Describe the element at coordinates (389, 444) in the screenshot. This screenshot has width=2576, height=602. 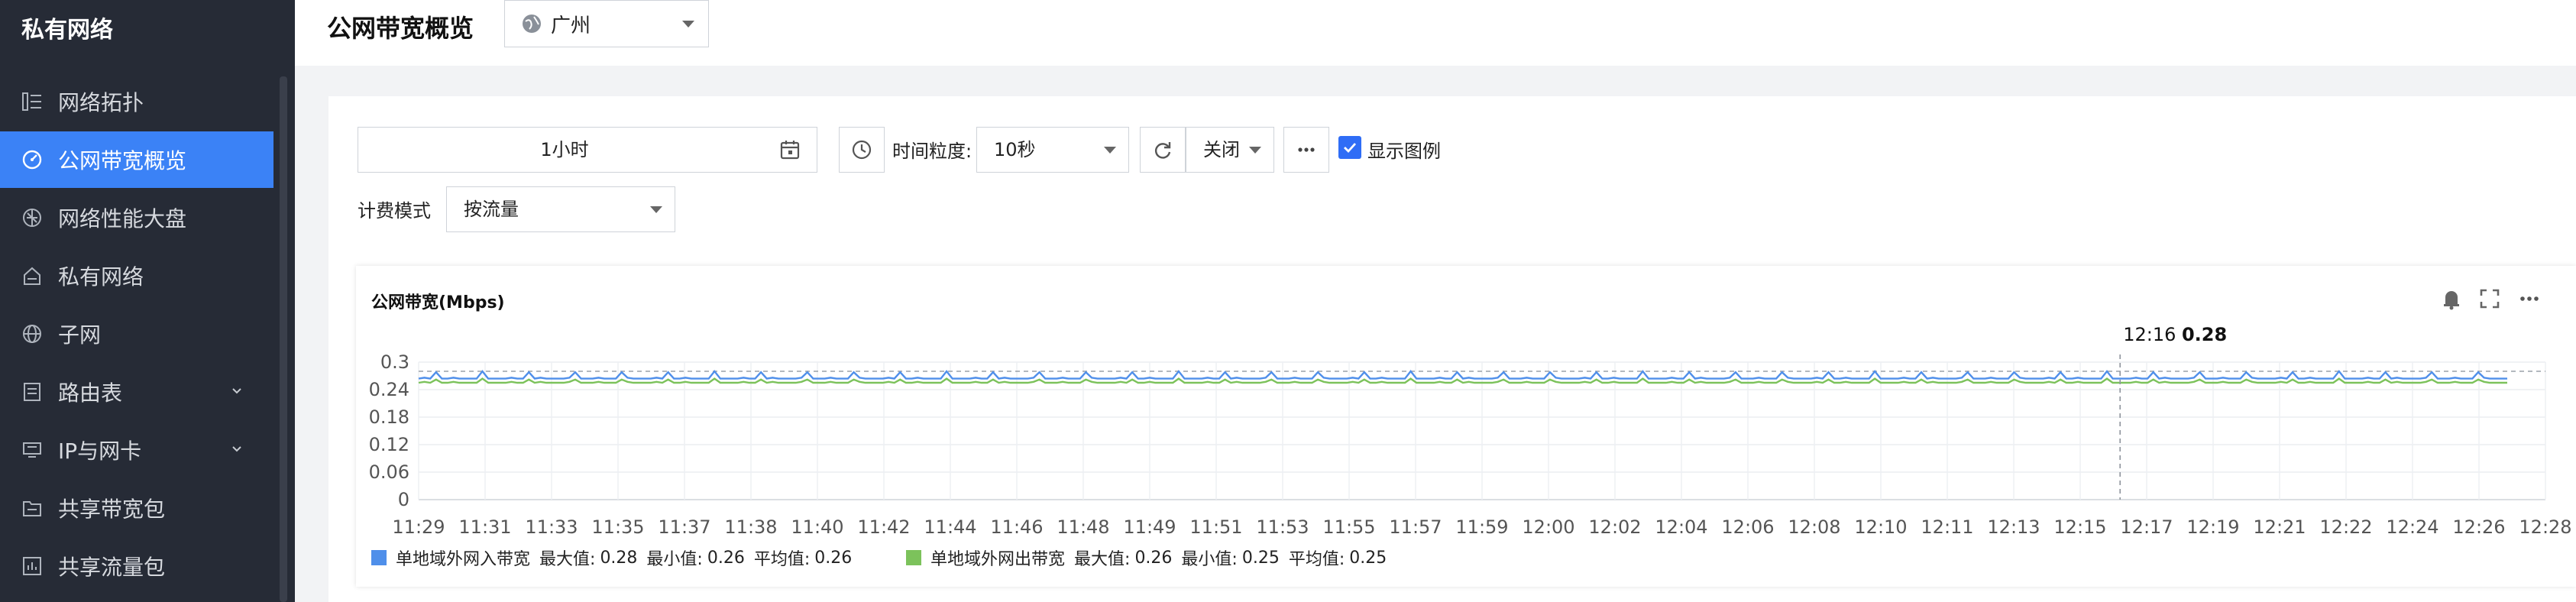
I see `y-tick-label: 0.12` at that location.